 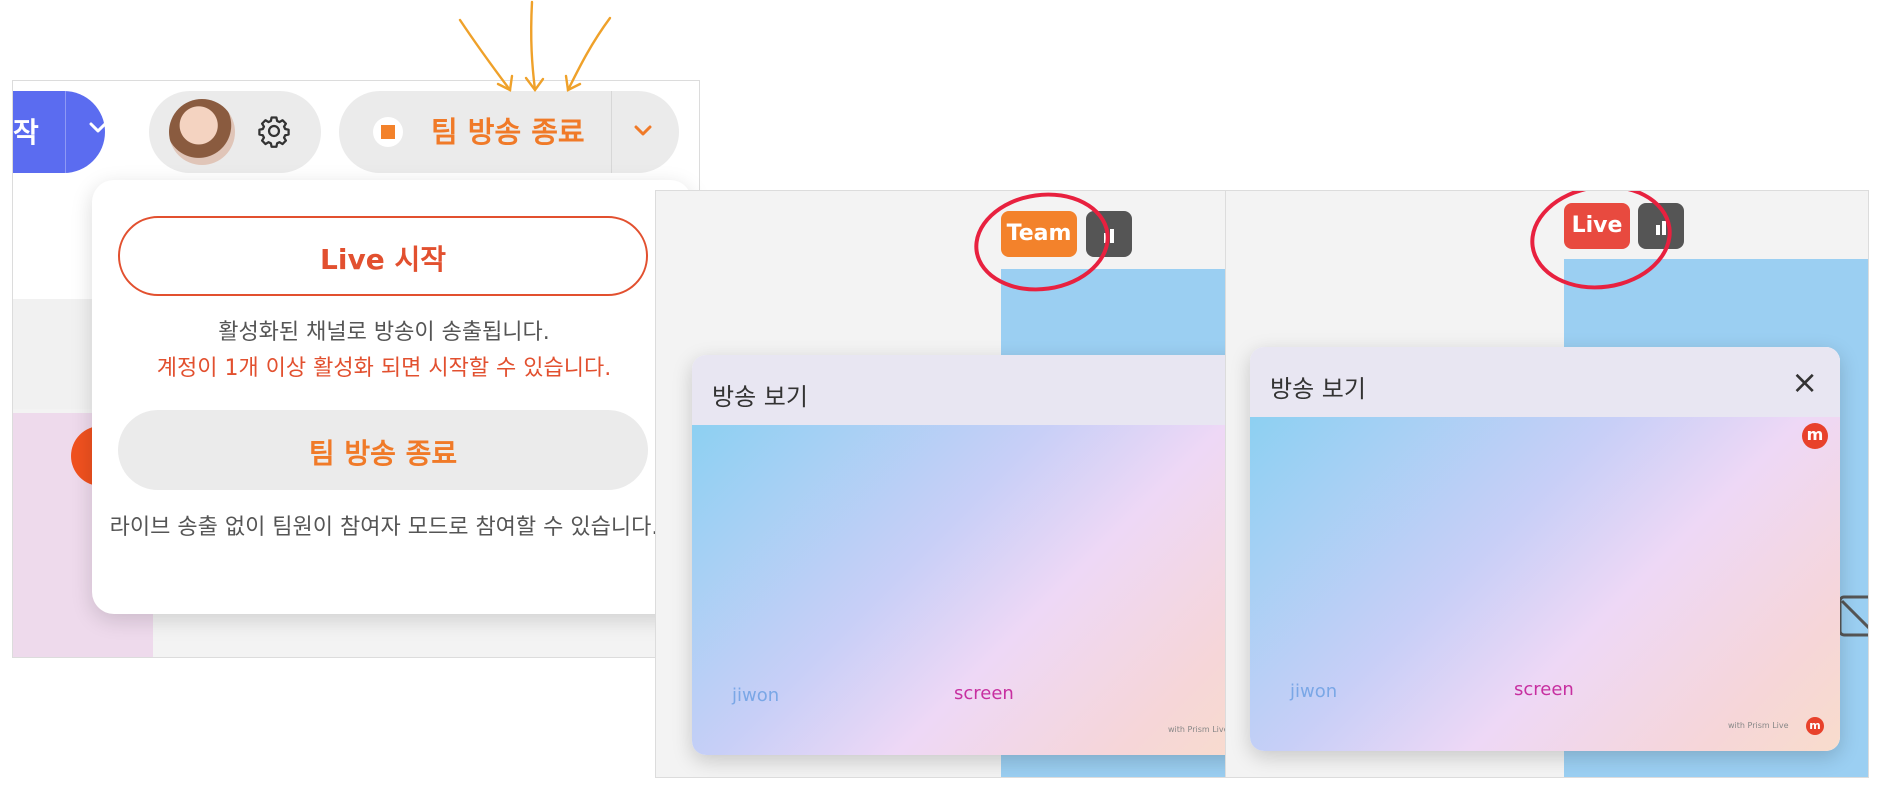 I want to click on start-broadcast-label: 작, so click(x=26, y=132).